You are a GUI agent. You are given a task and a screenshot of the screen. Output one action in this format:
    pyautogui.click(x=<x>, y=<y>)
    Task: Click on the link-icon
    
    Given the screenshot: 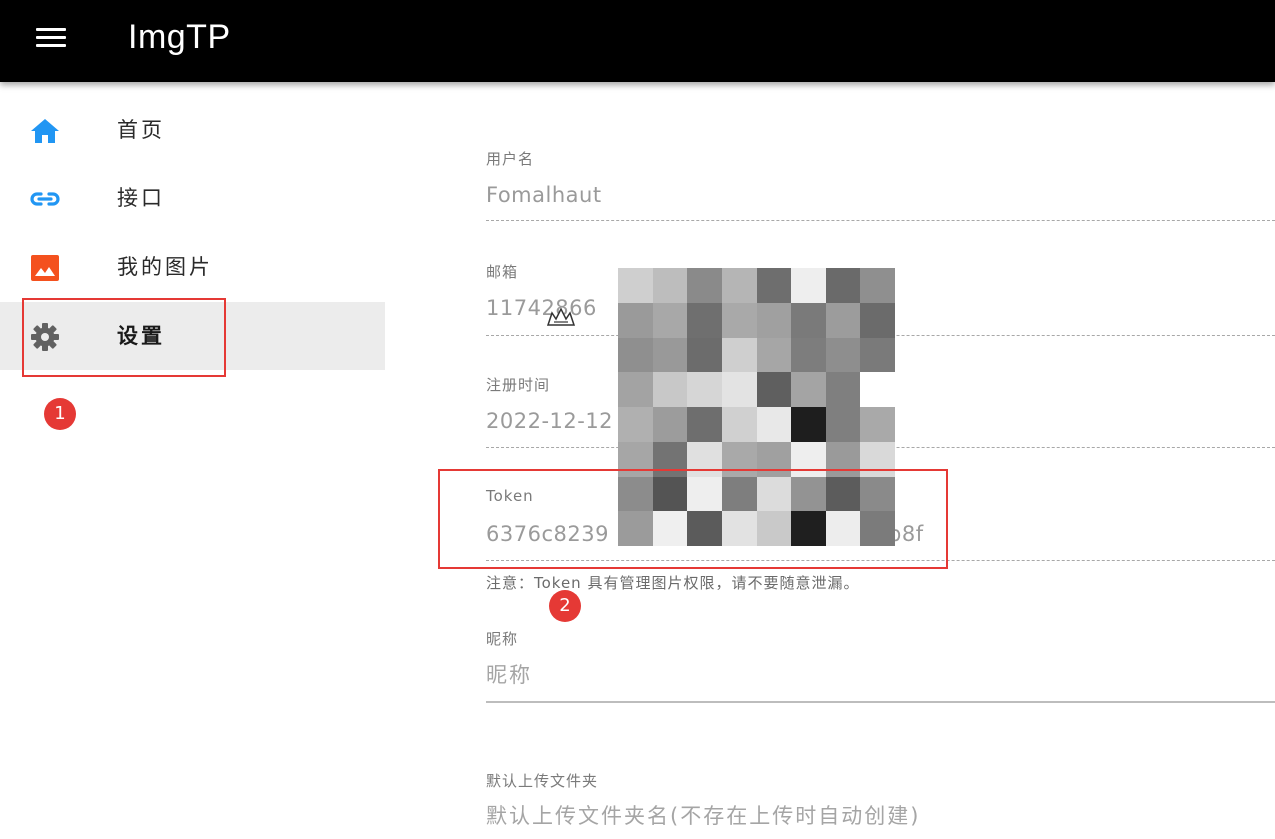 What is the action you would take?
    pyautogui.click(x=45, y=199)
    